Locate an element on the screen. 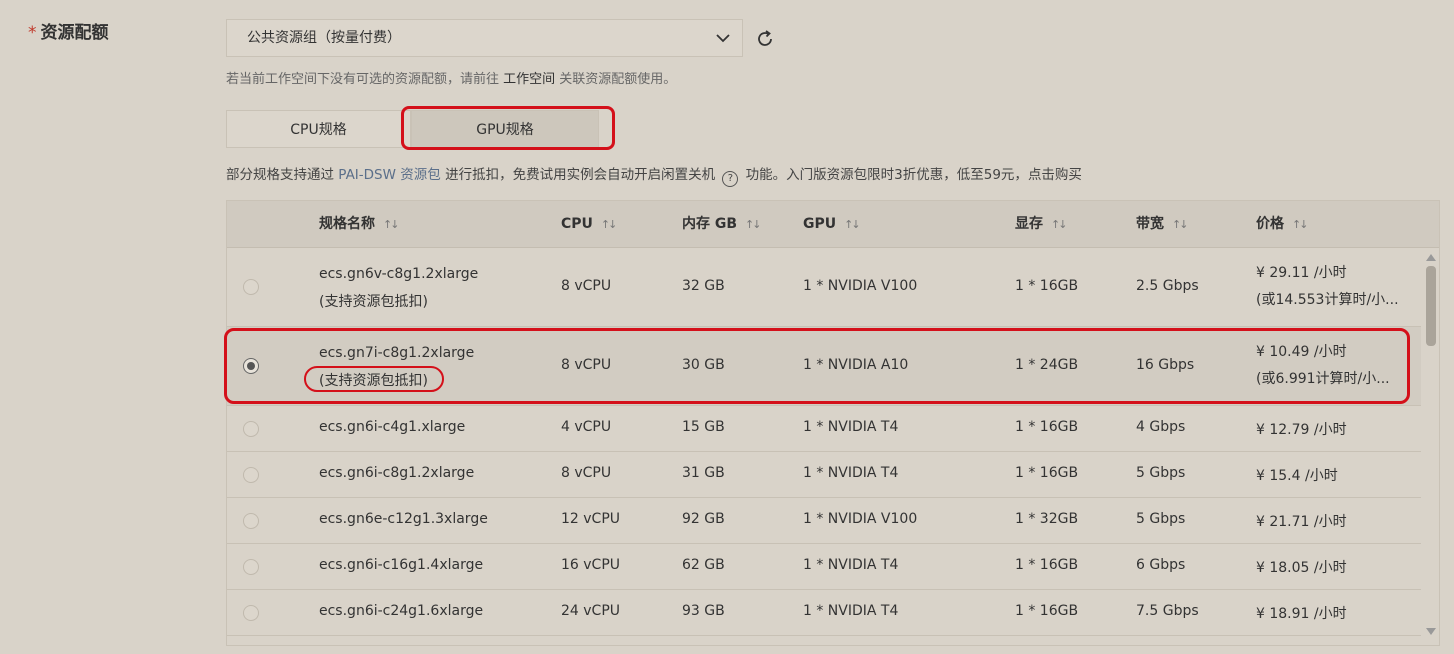 This screenshot has height=654, width=1454. spec-name: ecs.gn6i-c16g1.4xlarge is located at coordinates (401, 565).